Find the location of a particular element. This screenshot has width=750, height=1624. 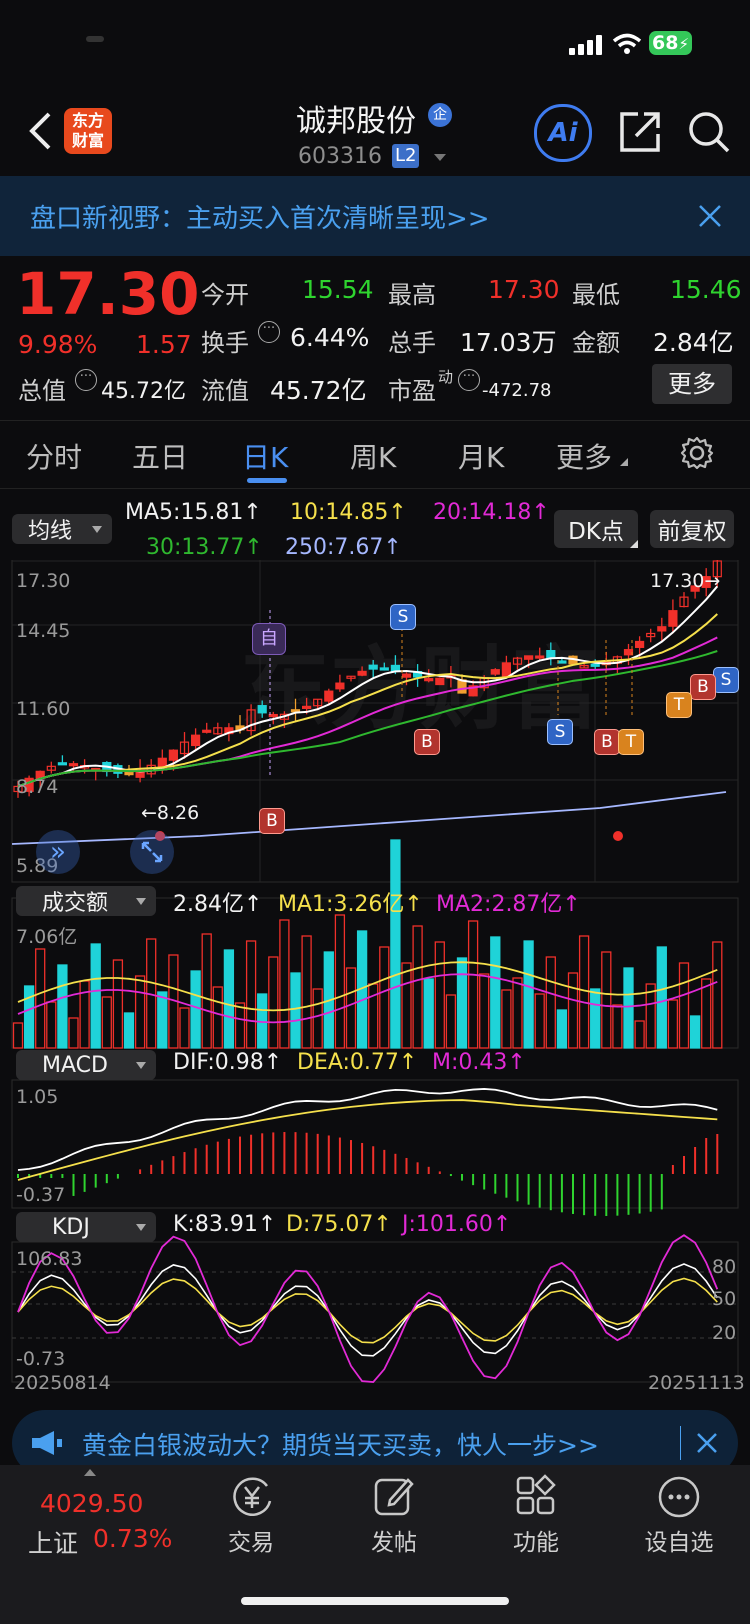

post-edit-icon is located at coordinates (394, 1496).